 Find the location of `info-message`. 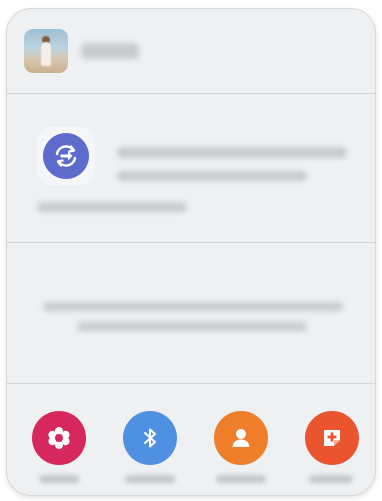

info-message is located at coordinates (193, 306).